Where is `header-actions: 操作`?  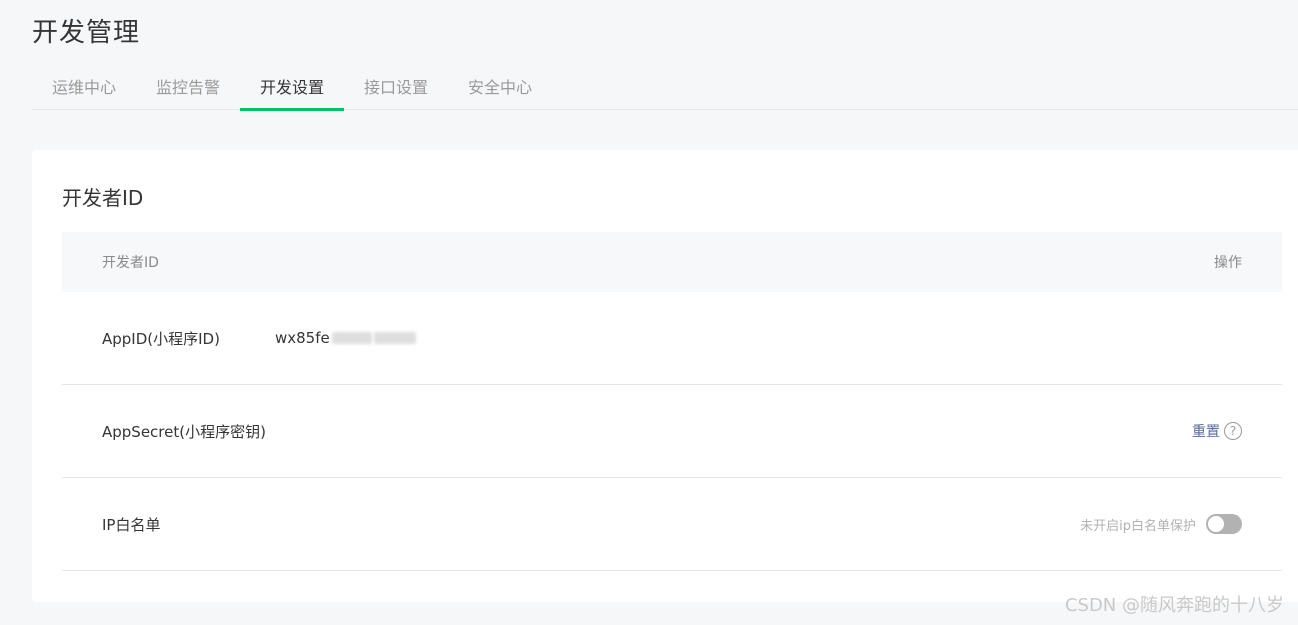
header-actions: 操作 is located at coordinates (1228, 263).